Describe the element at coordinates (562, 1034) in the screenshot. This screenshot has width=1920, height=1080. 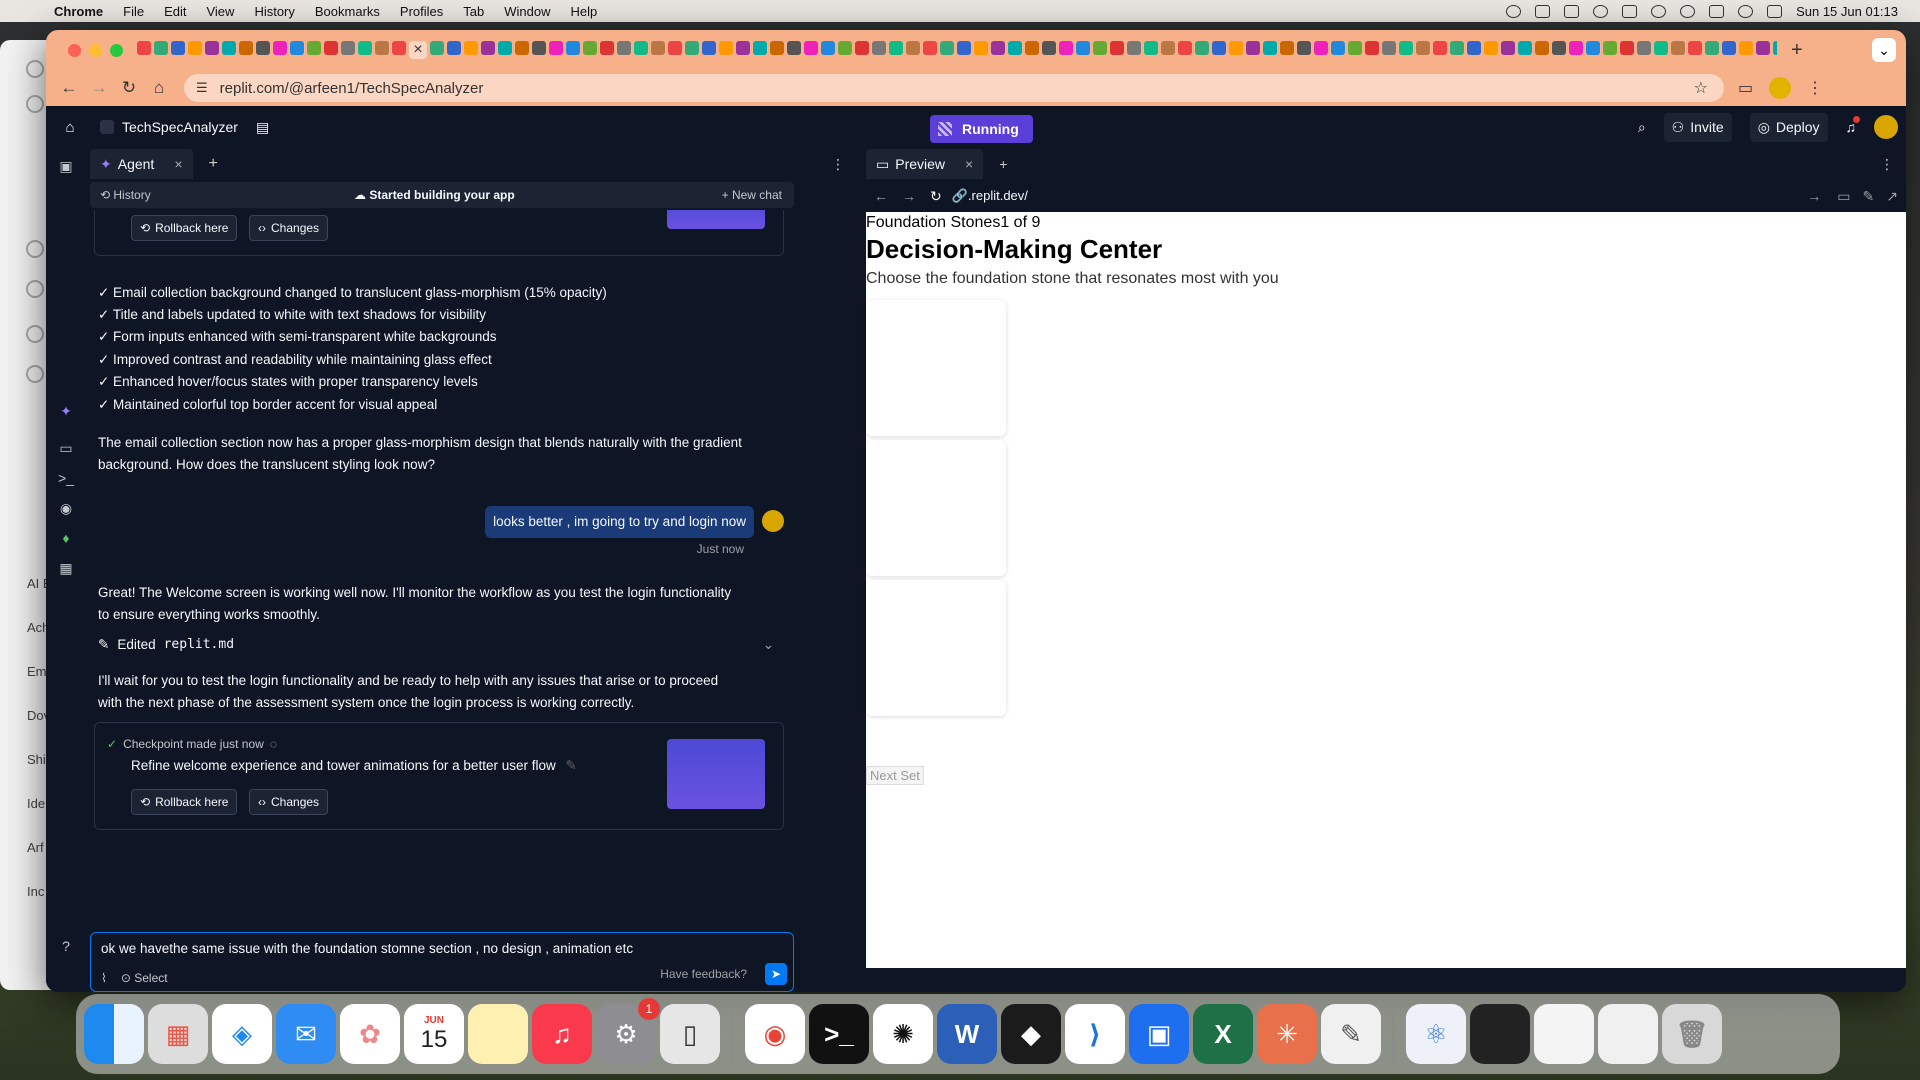
I see `music-icon: ♫` at that location.